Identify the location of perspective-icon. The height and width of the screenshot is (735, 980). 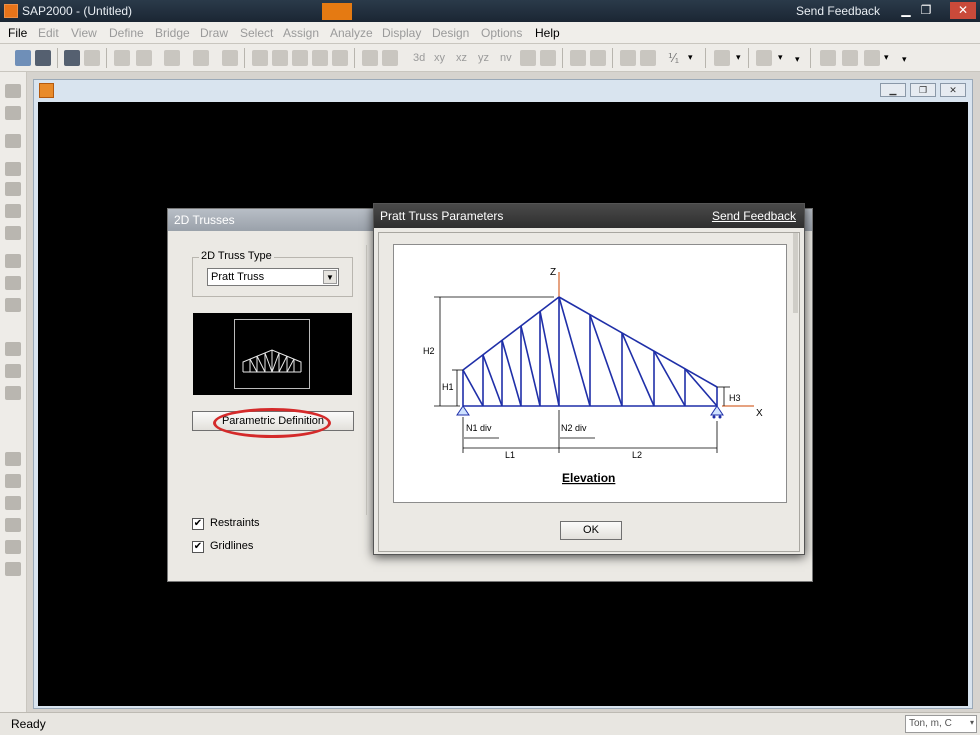
(548, 58).